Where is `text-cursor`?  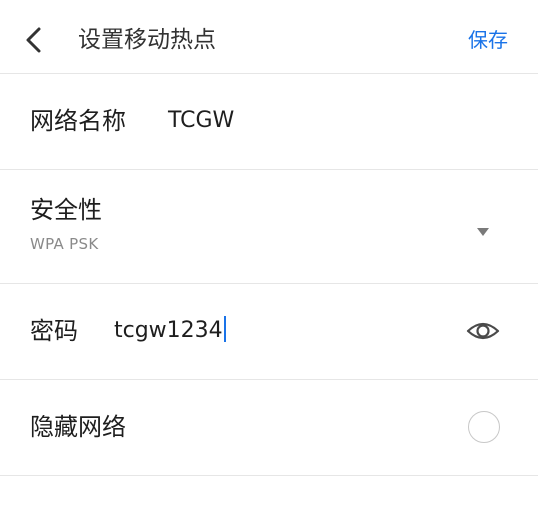
text-cursor is located at coordinates (224, 329).